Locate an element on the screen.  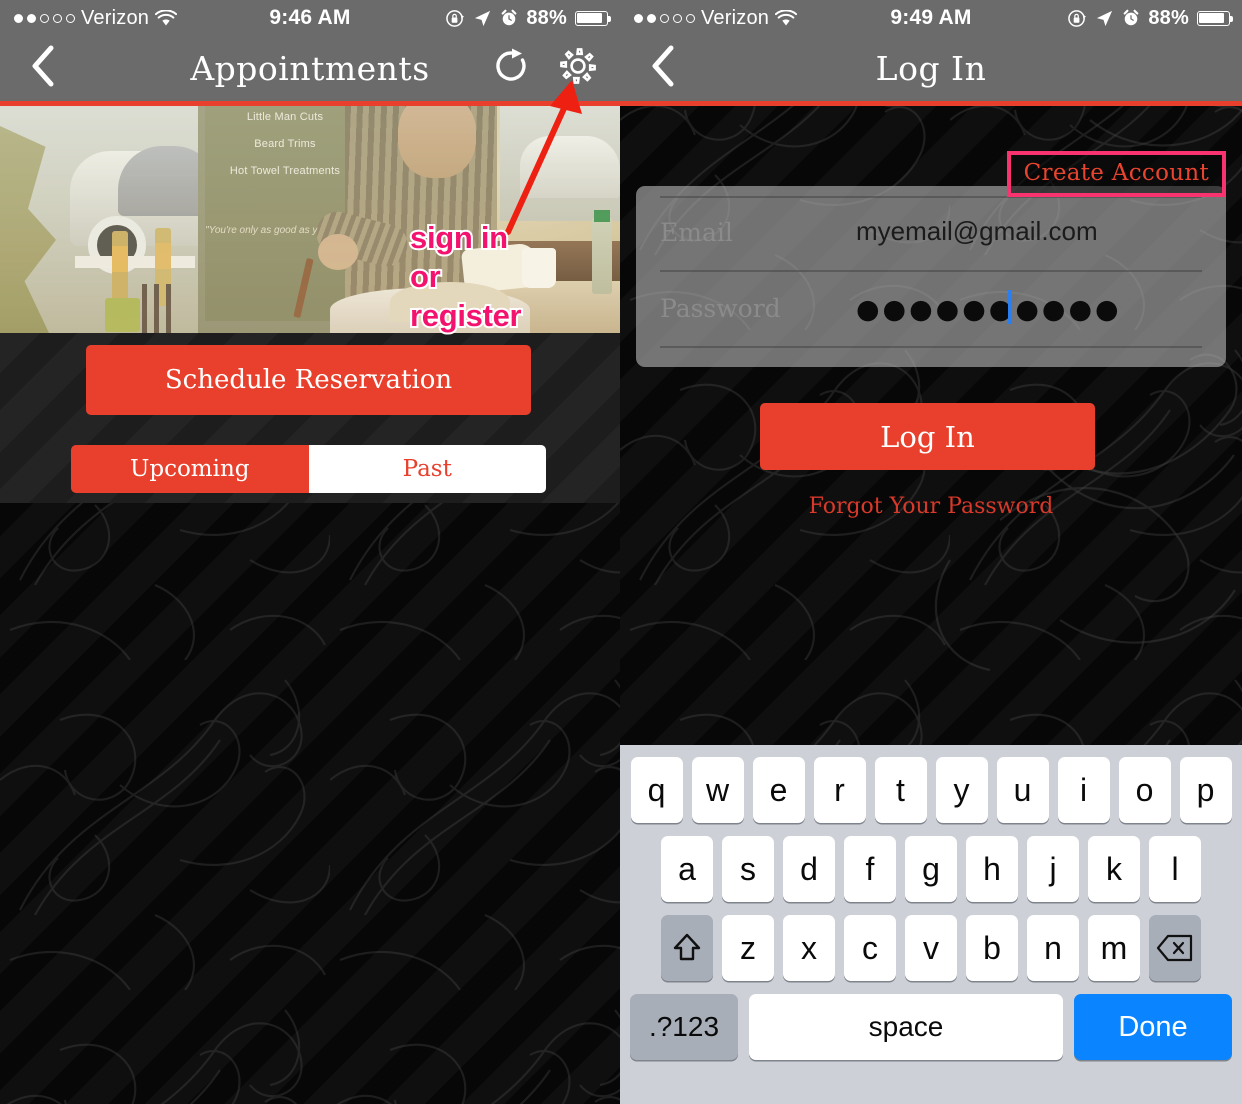
email-field-value: myemail@gmail.com is located at coordinates (977, 231).